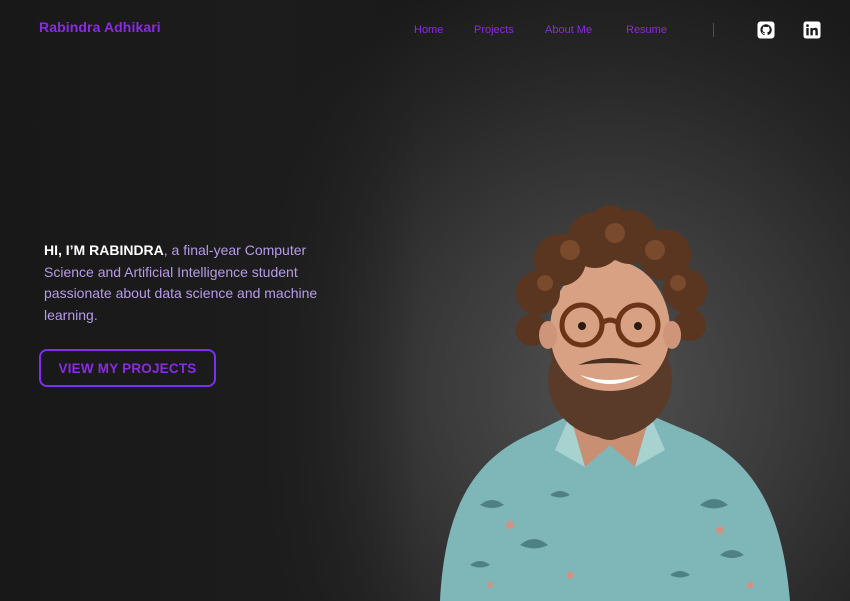 The height and width of the screenshot is (601, 850). What do you see at coordinates (127, 368) in the screenshot?
I see `view-projects-button: VIEW MY PROJECTS` at bounding box center [127, 368].